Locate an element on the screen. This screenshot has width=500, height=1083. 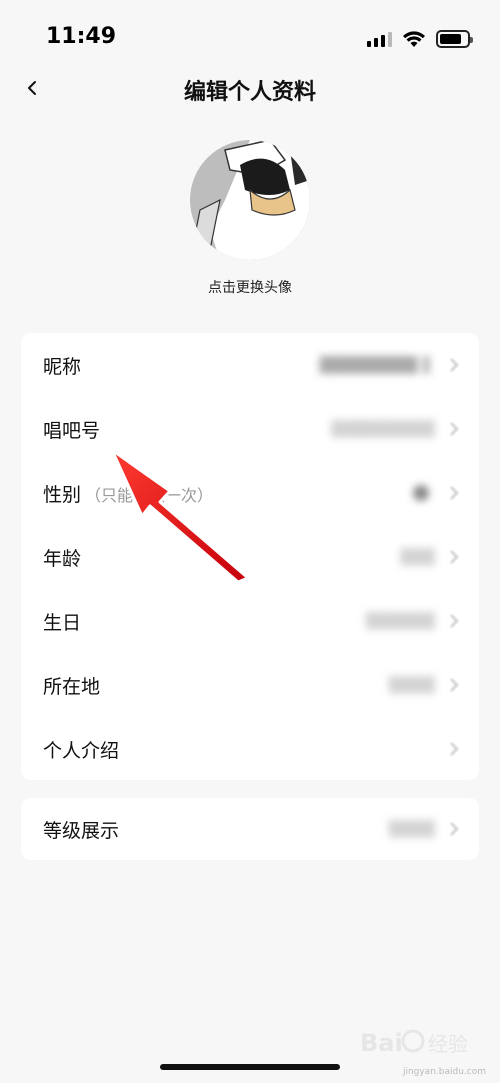
status-time: 11:49 is located at coordinates (81, 36).